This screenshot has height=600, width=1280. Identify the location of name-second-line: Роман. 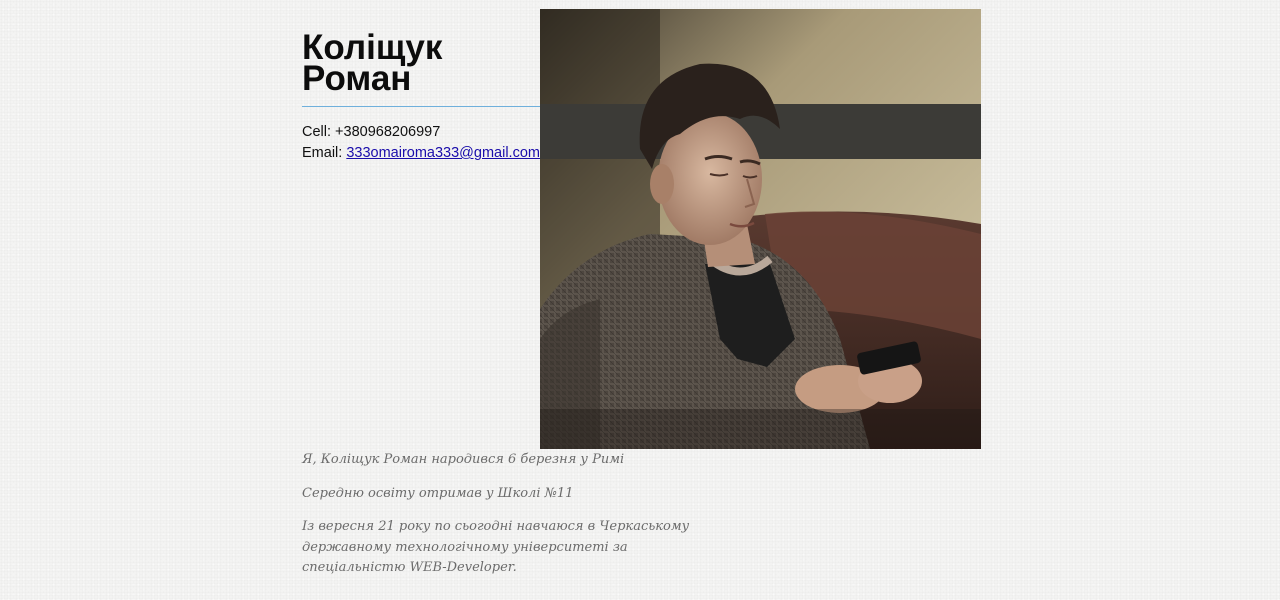
(357, 78).